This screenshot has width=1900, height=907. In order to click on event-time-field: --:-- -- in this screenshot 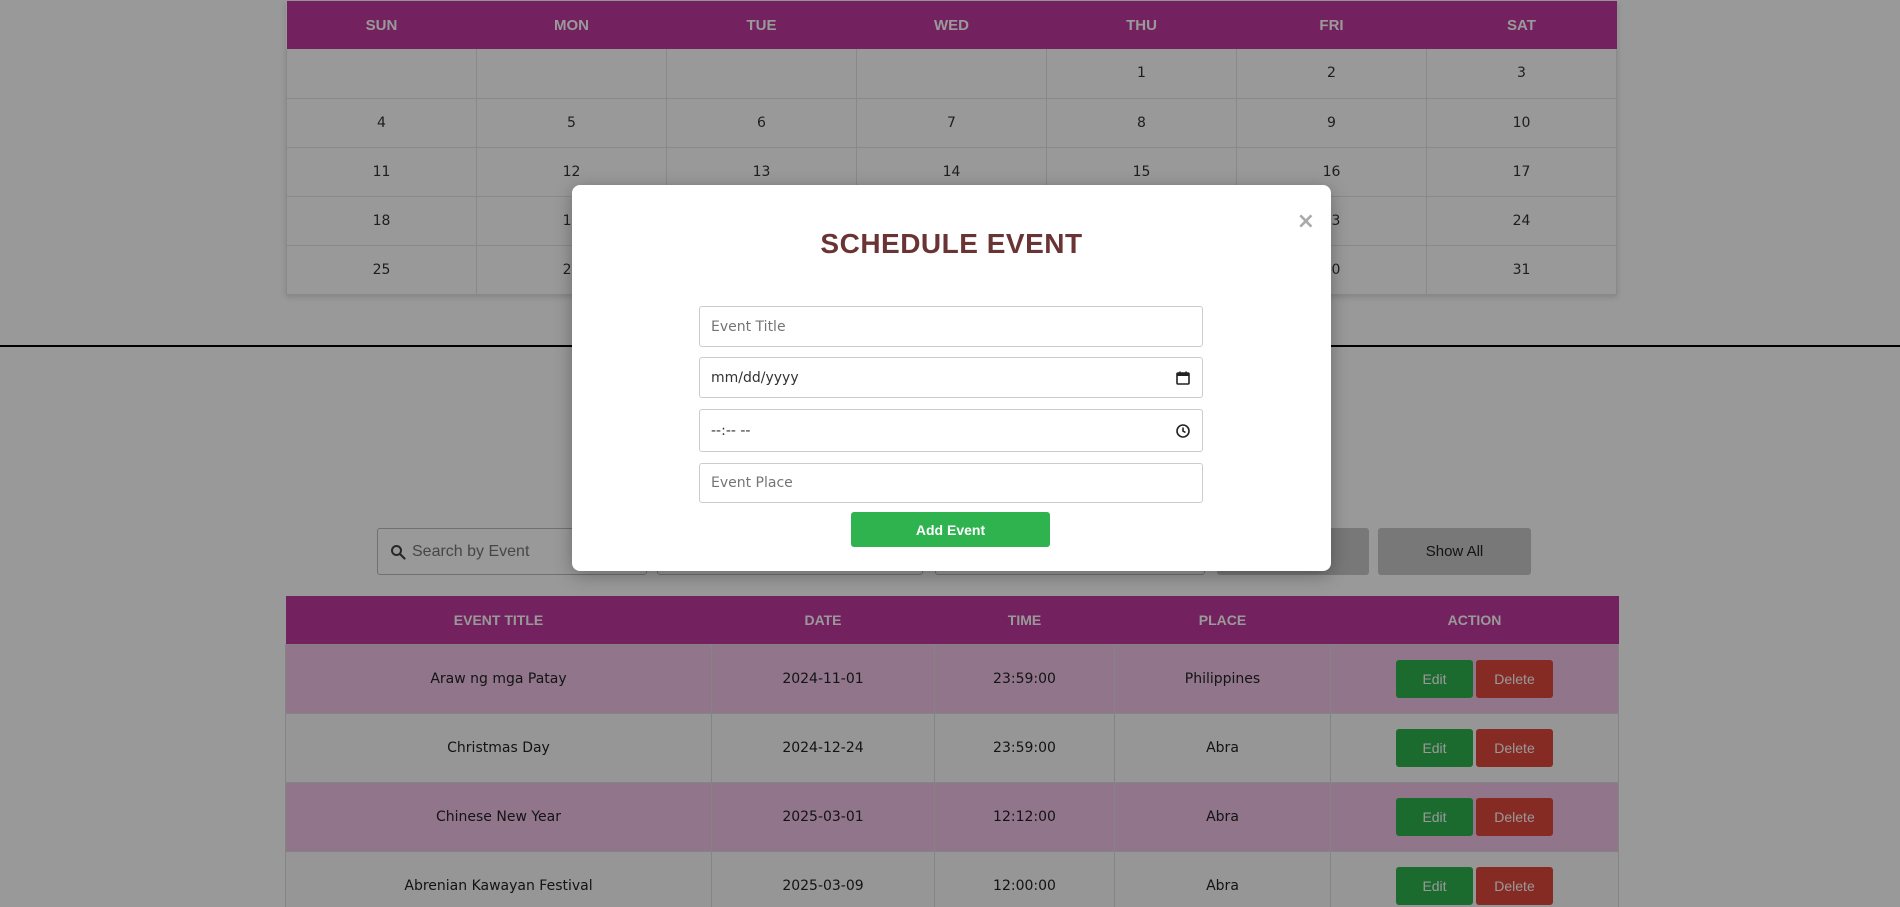, I will do `click(951, 430)`.